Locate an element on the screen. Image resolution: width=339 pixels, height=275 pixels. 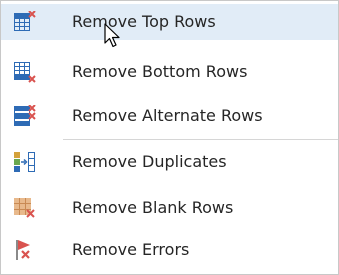
menu-item-remove-duplicates: Remove Duplicates is located at coordinates (169, 162).